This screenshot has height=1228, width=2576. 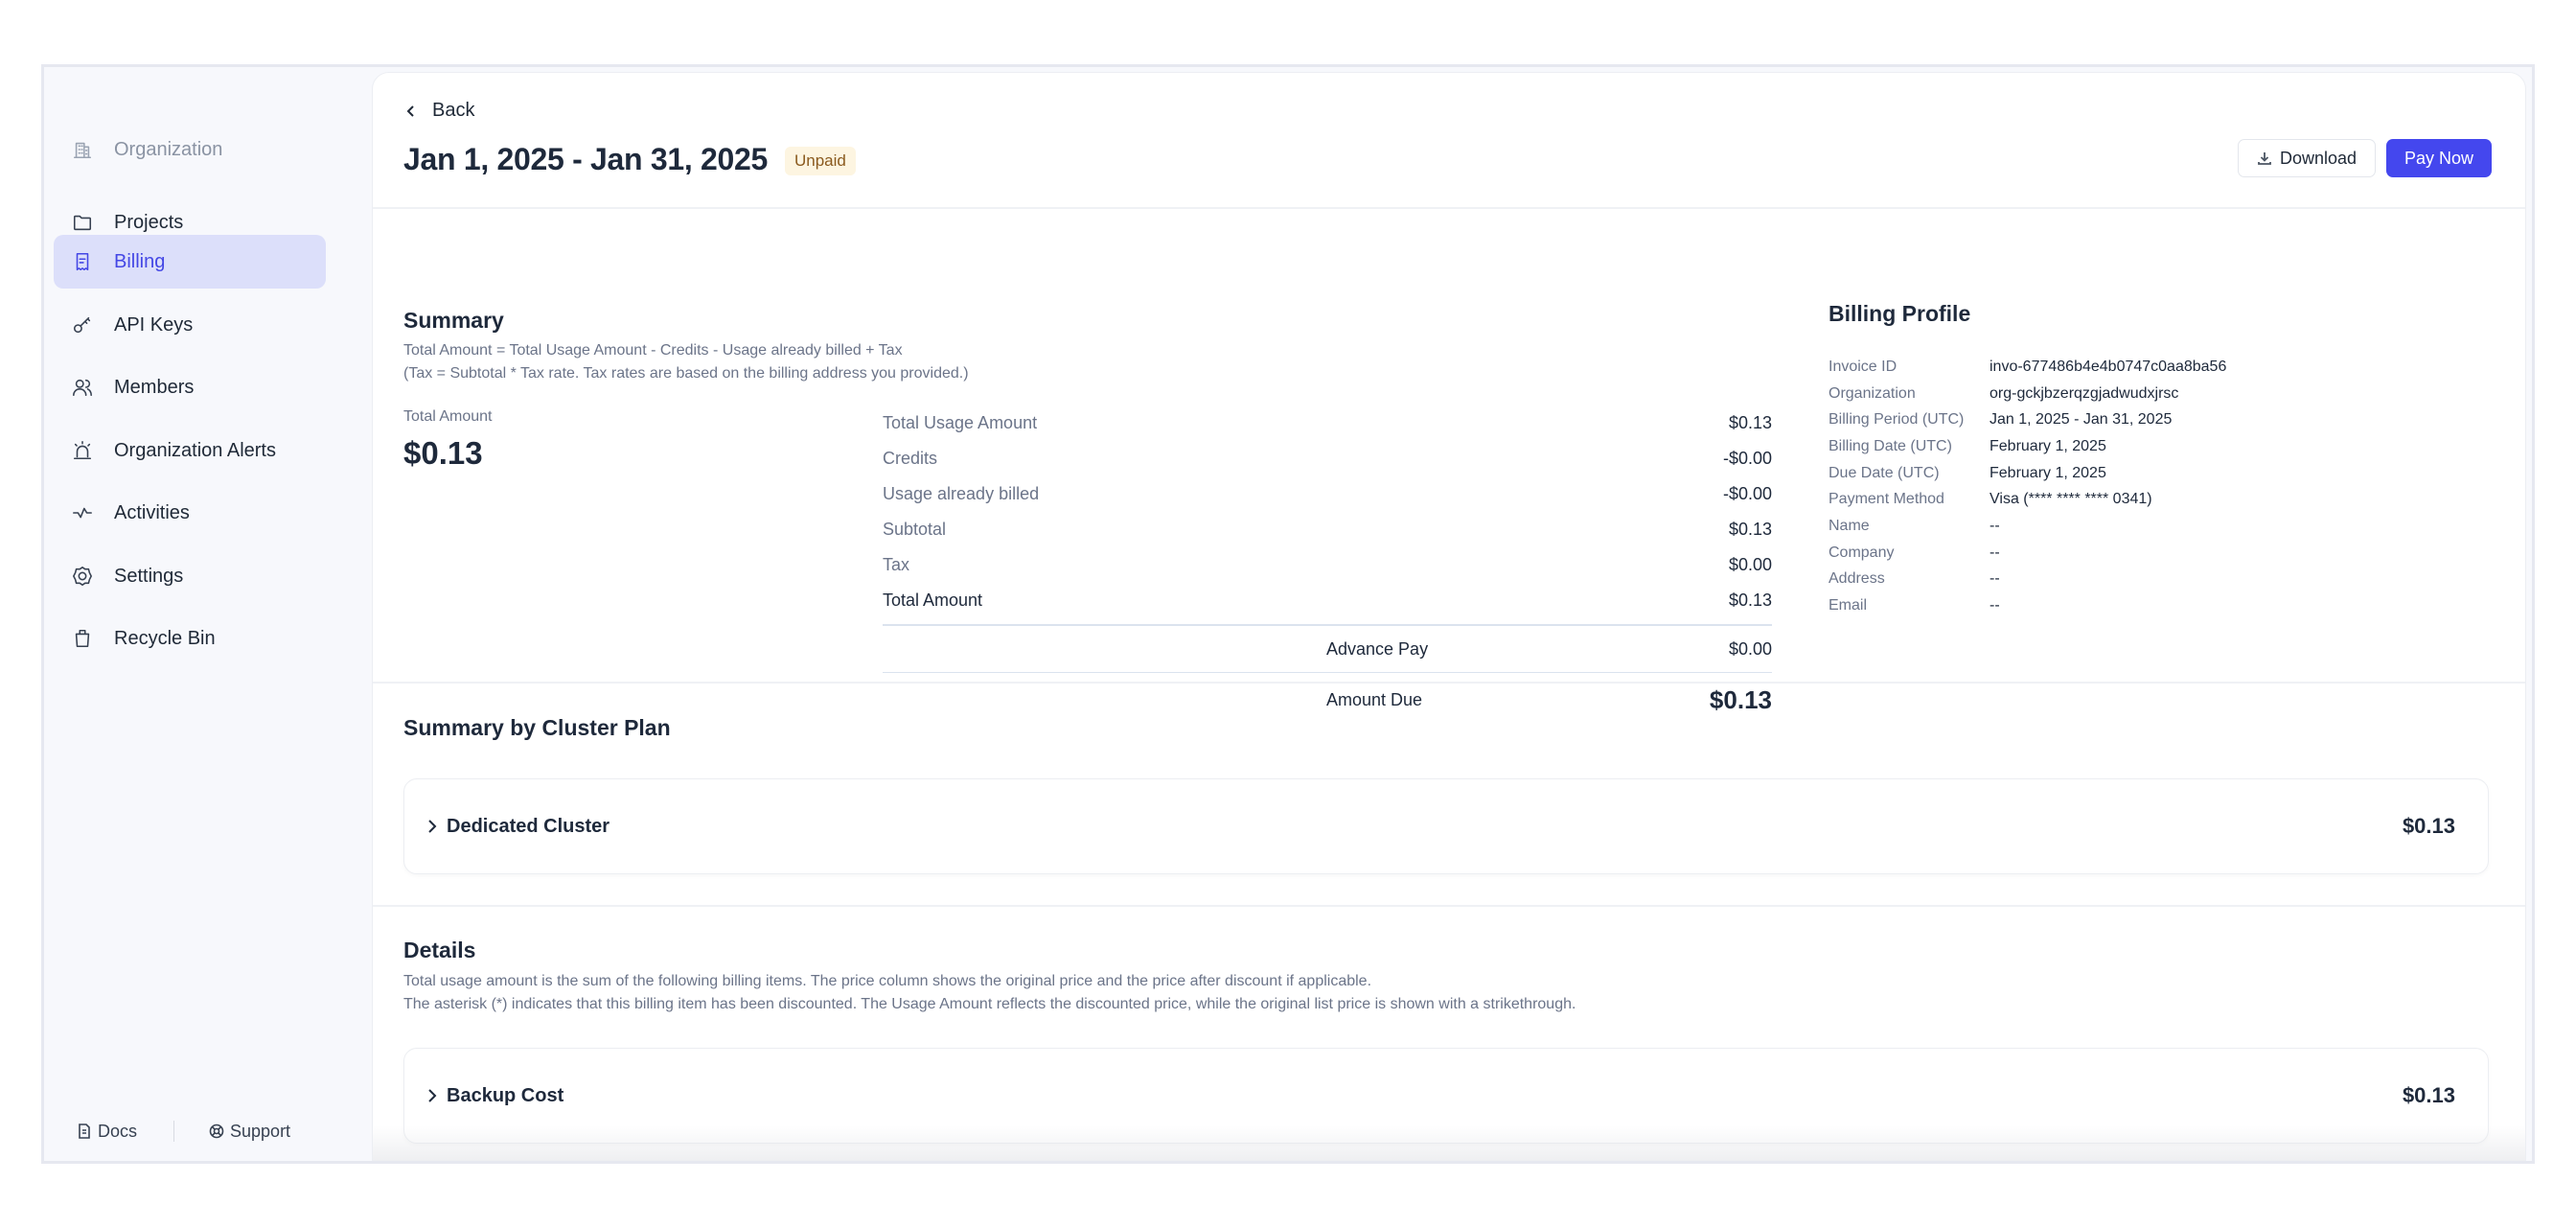 I want to click on sidebar-item-label: Organization Alerts, so click(x=195, y=450).